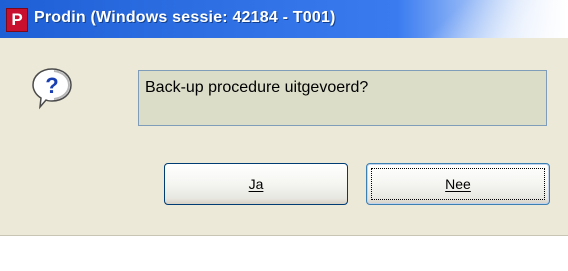 The height and width of the screenshot is (271, 568). Describe the element at coordinates (257, 87) in the screenshot. I see `message-text: Back-up procedure uitgevoerd?` at that location.